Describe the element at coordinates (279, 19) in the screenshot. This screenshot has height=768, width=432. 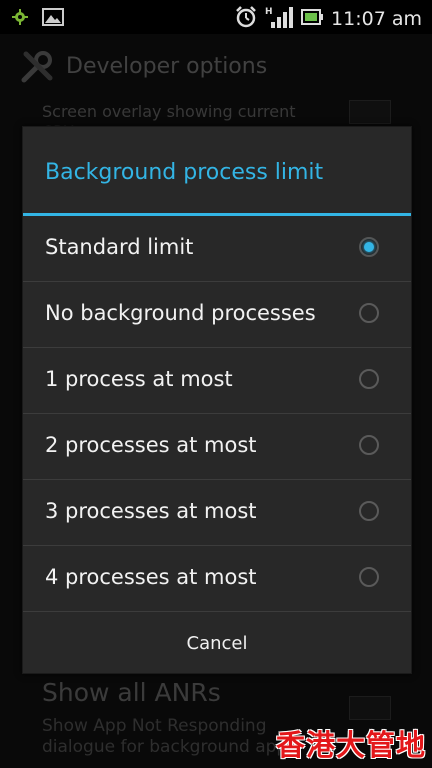
I see `hsdpa-signal-icon: H` at that location.